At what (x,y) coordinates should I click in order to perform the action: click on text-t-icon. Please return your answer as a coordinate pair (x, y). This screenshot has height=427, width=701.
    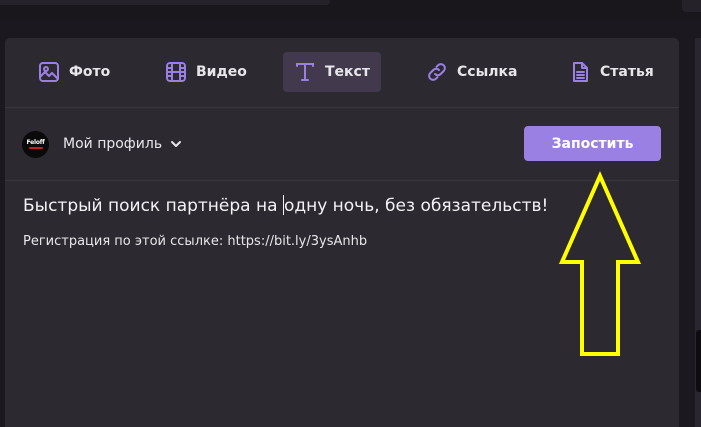
    Looking at the image, I should click on (305, 72).